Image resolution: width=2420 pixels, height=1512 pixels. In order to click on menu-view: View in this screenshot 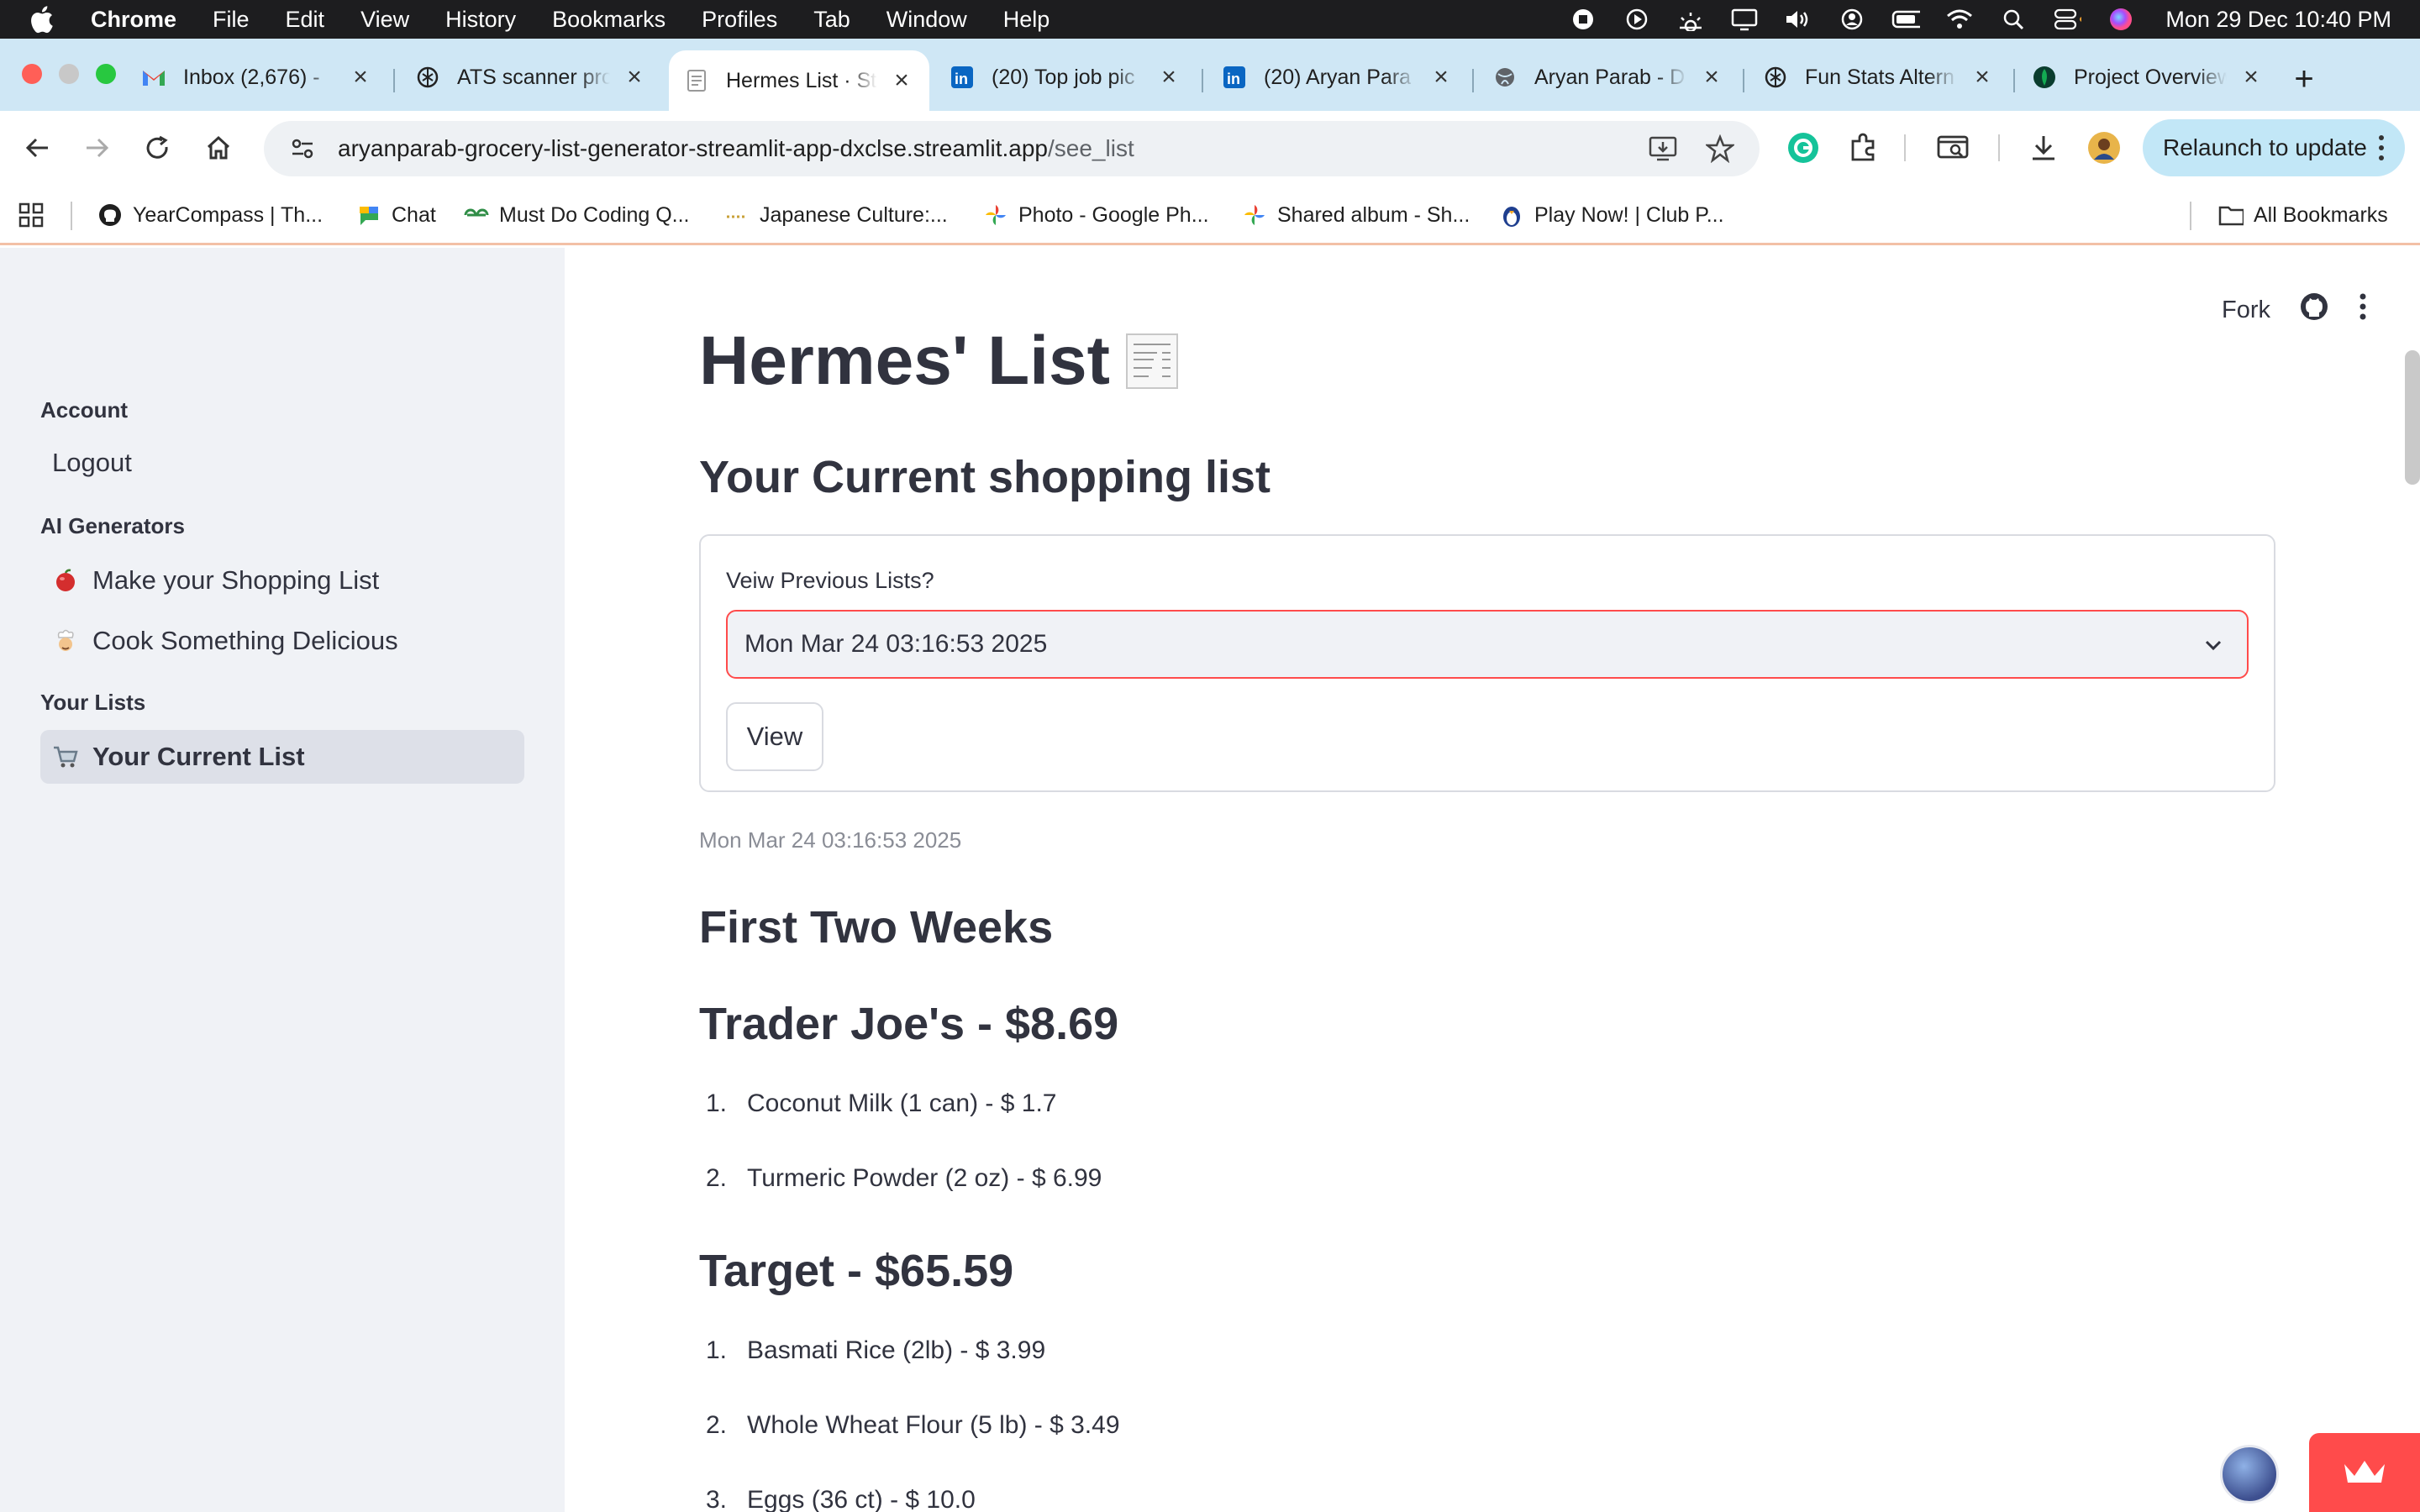, I will do `click(384, 20)`.